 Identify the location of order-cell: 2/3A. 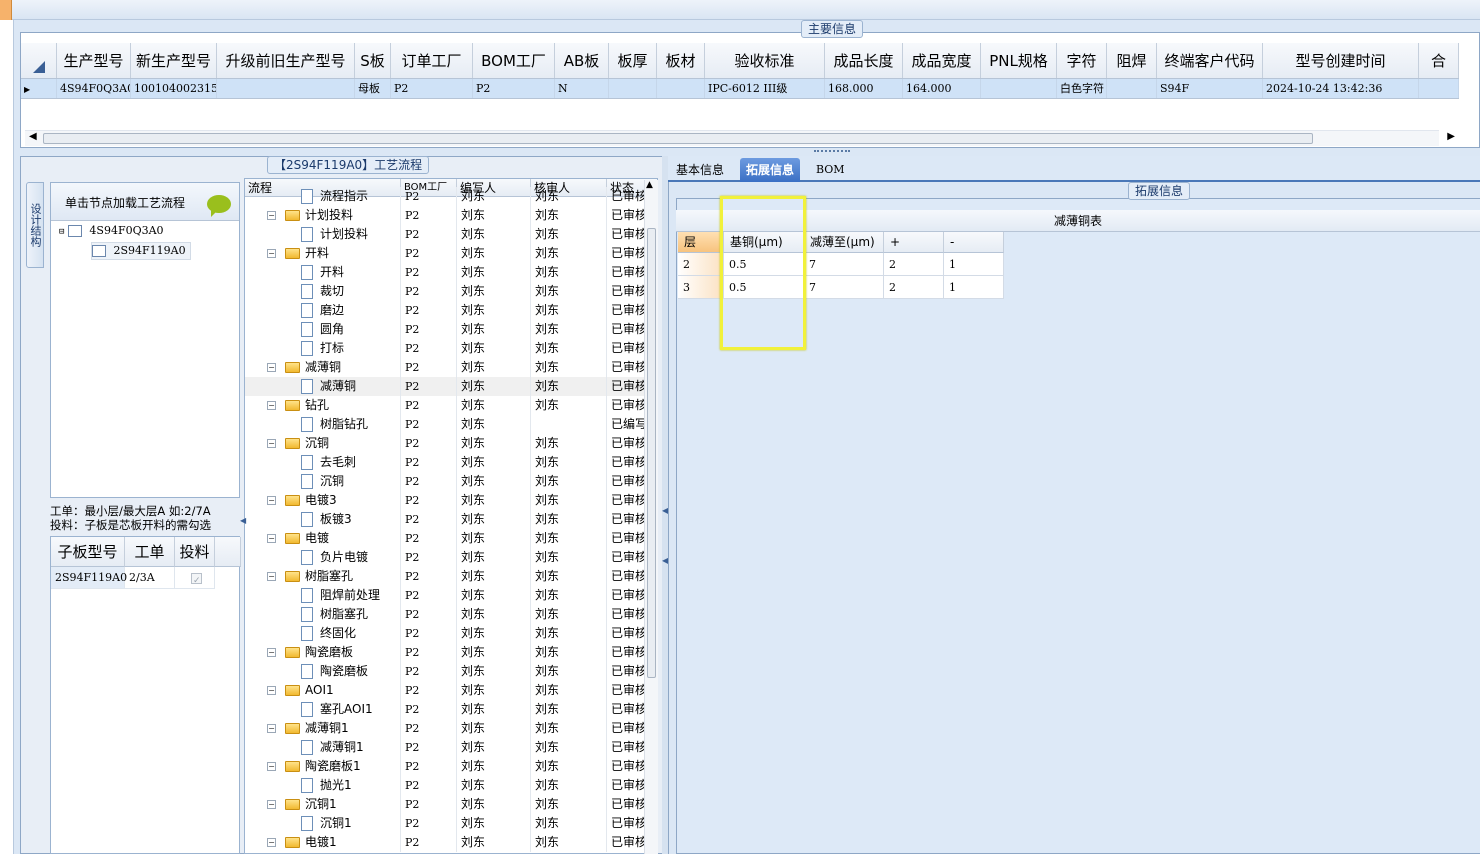
(150, 578).